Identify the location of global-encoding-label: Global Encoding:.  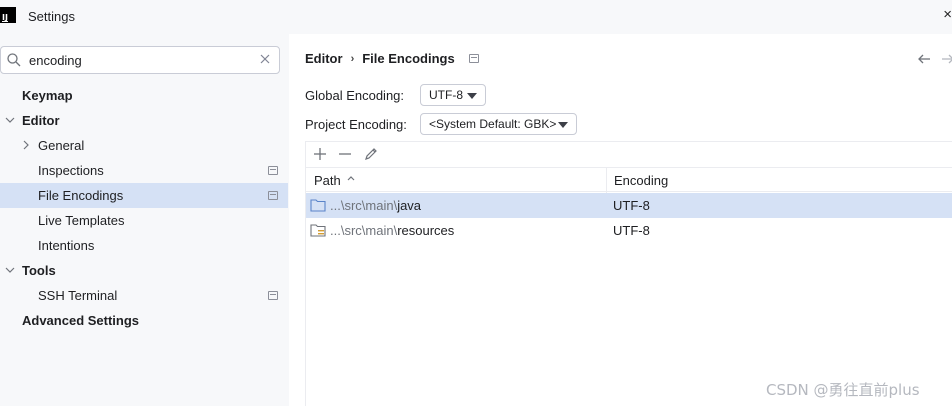
(355, 95).